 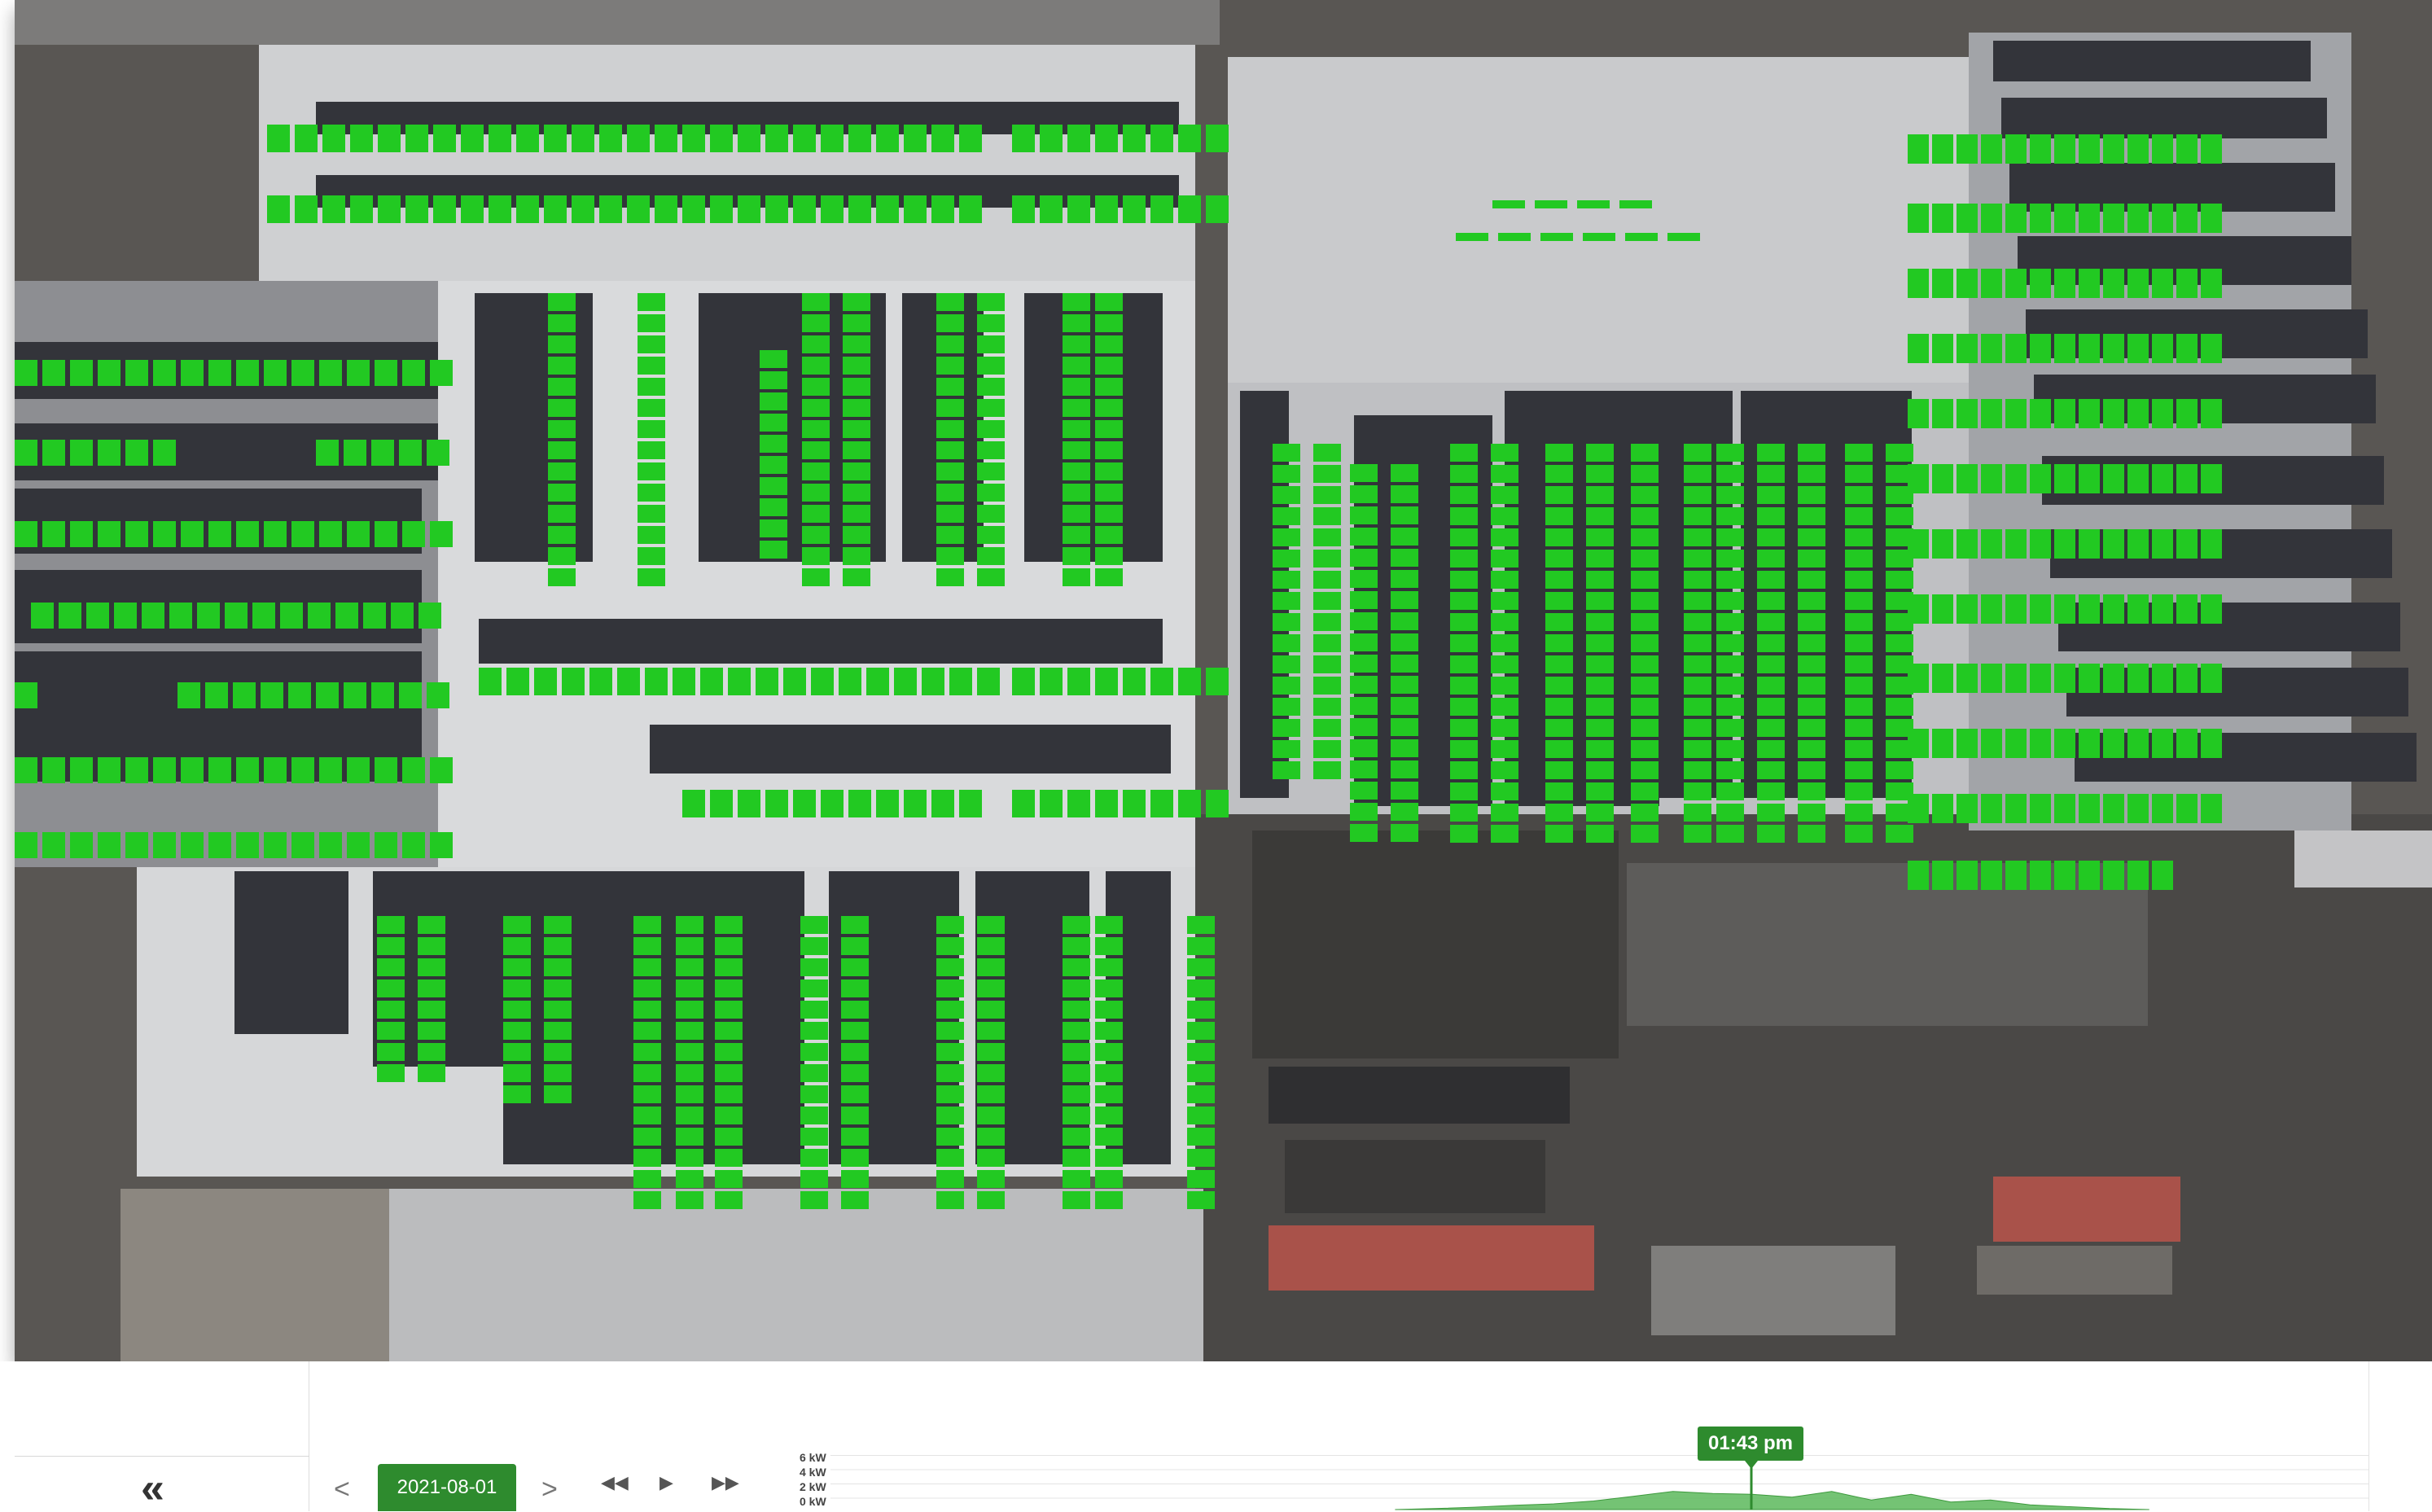 I want to click on date-selector: 2021-08-01, so click(x=447, y=1488).